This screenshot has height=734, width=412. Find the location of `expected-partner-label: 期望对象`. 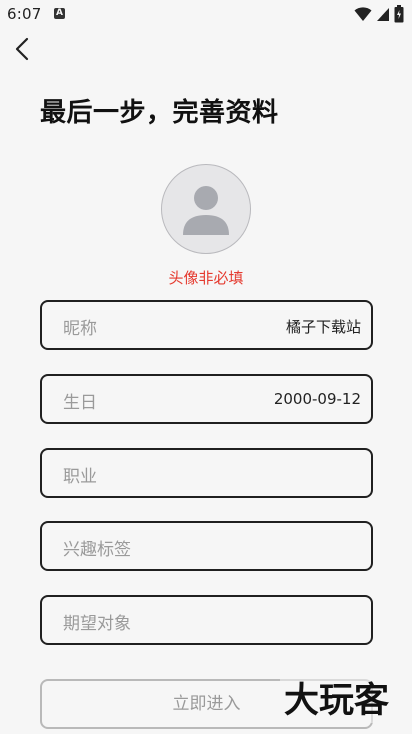

expected-partner-label: 期望对象 is located at coordinates (97, 624).